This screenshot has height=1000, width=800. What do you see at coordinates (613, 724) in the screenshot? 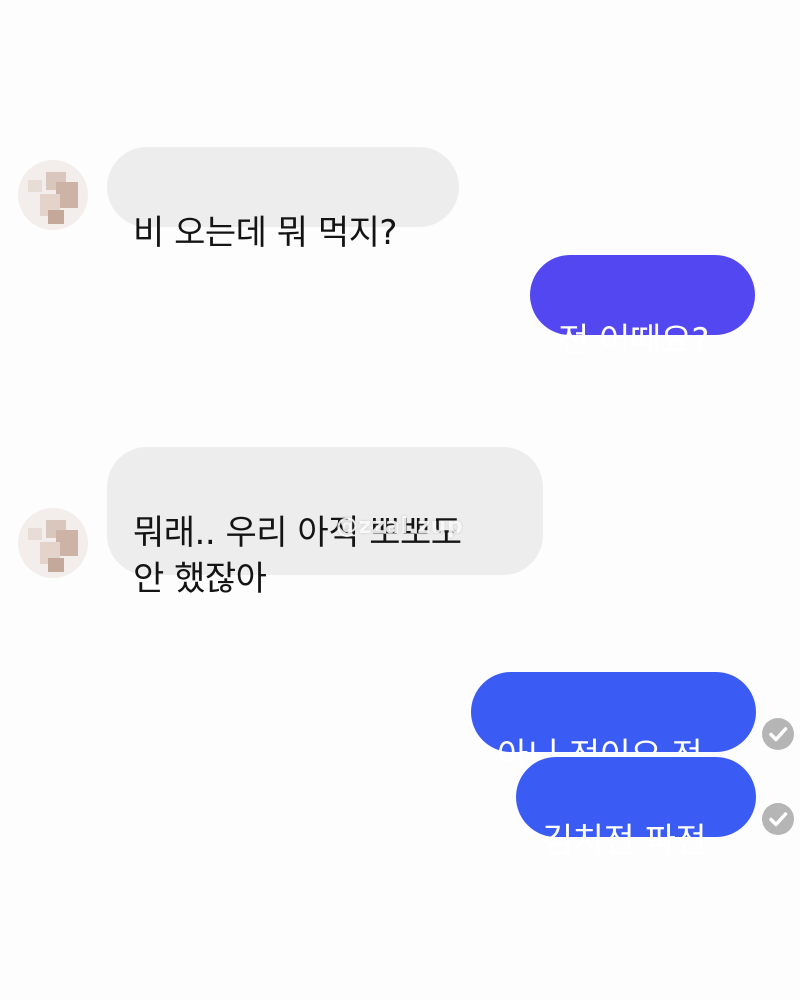
I see `message-bubble-outgoing: 아니 전이요 전` at bounding box center [613, 724].